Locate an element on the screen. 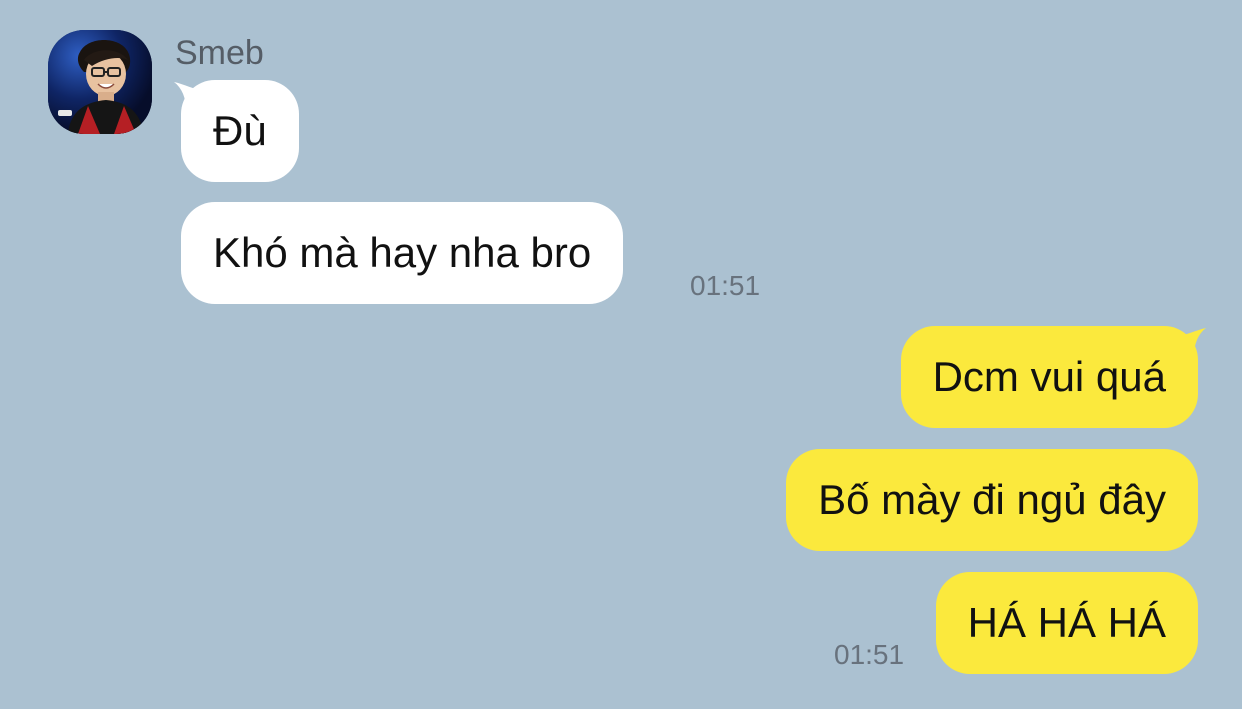  incoming-message: Đù is located at coordinates (240, 131).